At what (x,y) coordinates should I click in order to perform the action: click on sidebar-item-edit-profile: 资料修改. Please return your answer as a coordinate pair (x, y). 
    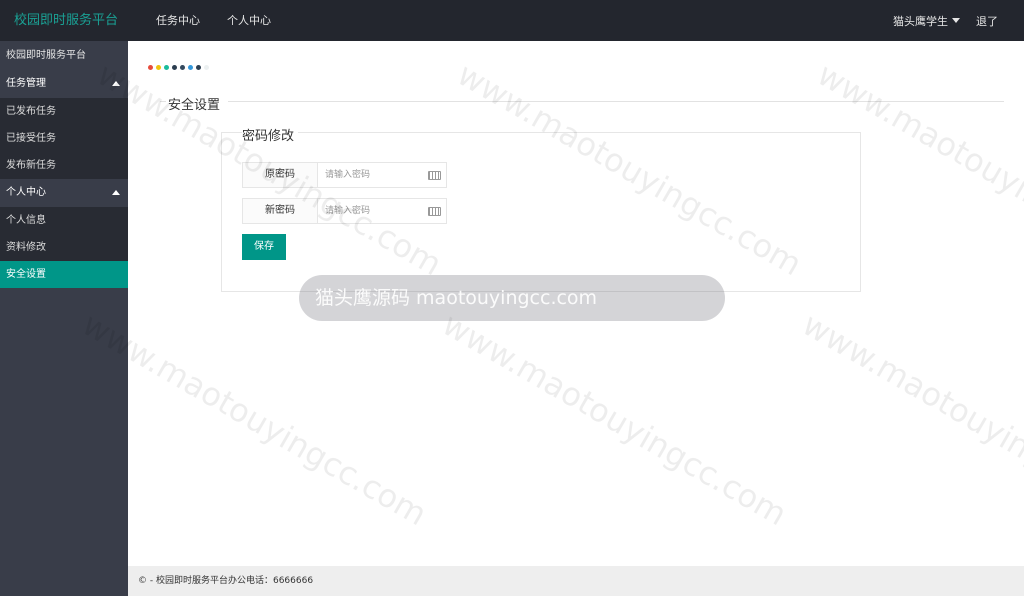
    Looking at the image, I should click on (64, 247).